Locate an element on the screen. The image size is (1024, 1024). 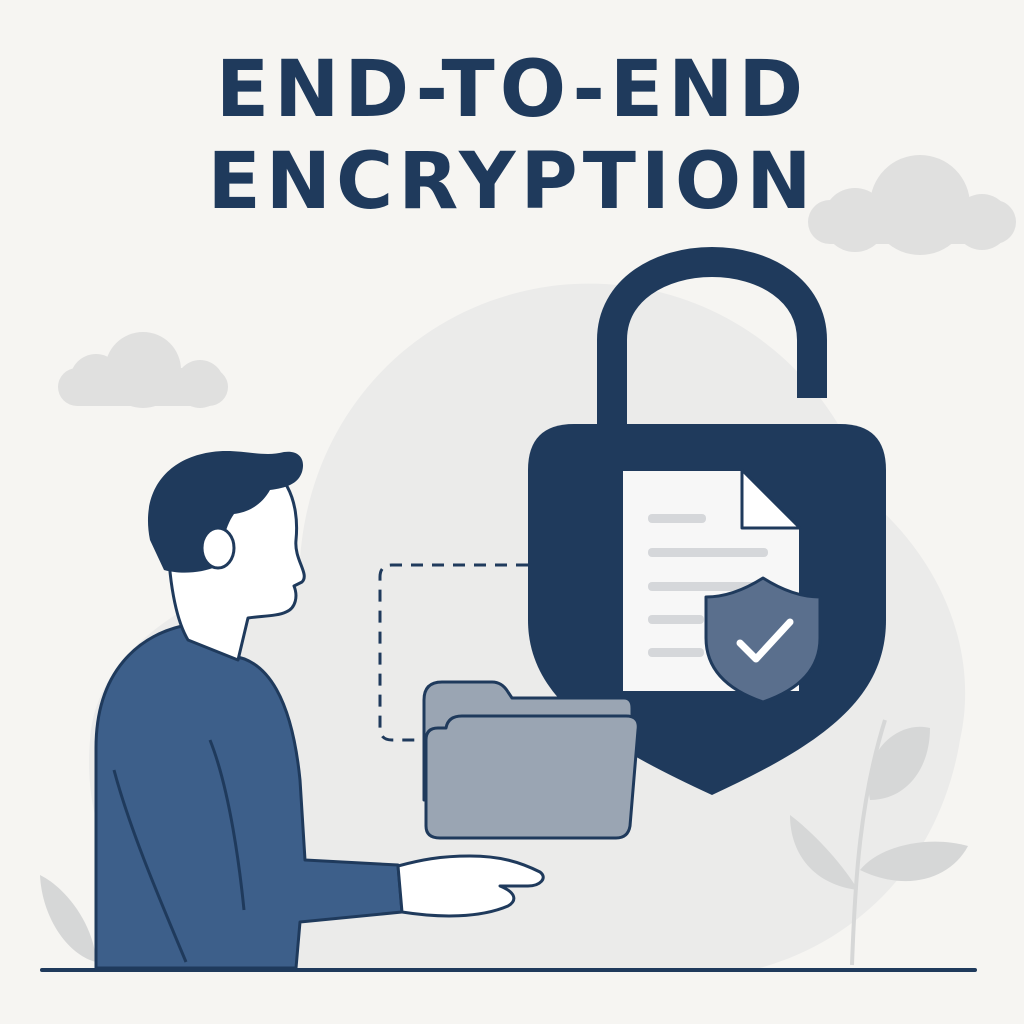
plant-left-icon is located at coordinates (68, 918).